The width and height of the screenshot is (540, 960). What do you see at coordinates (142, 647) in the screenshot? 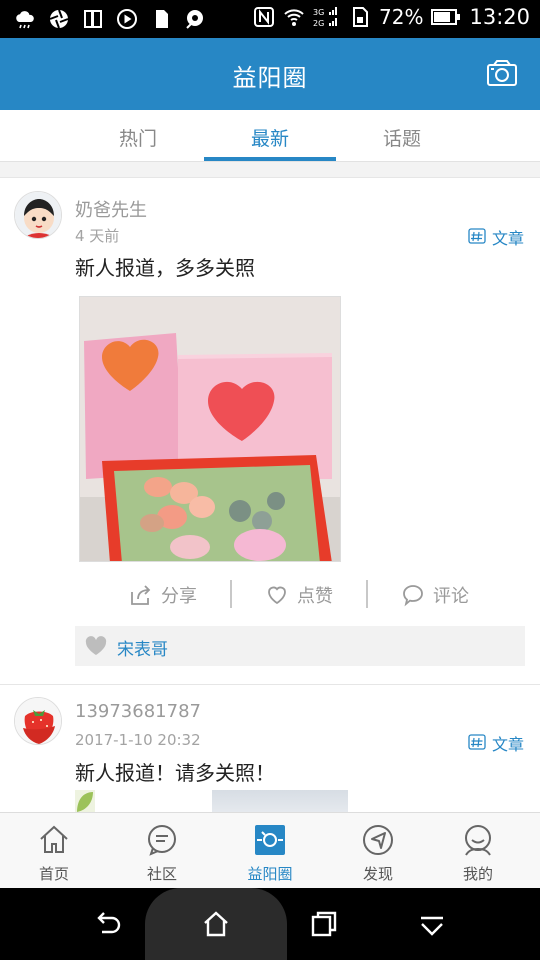
I see `liked-by-user: 宋表哥` at bounding box center [142, 647].